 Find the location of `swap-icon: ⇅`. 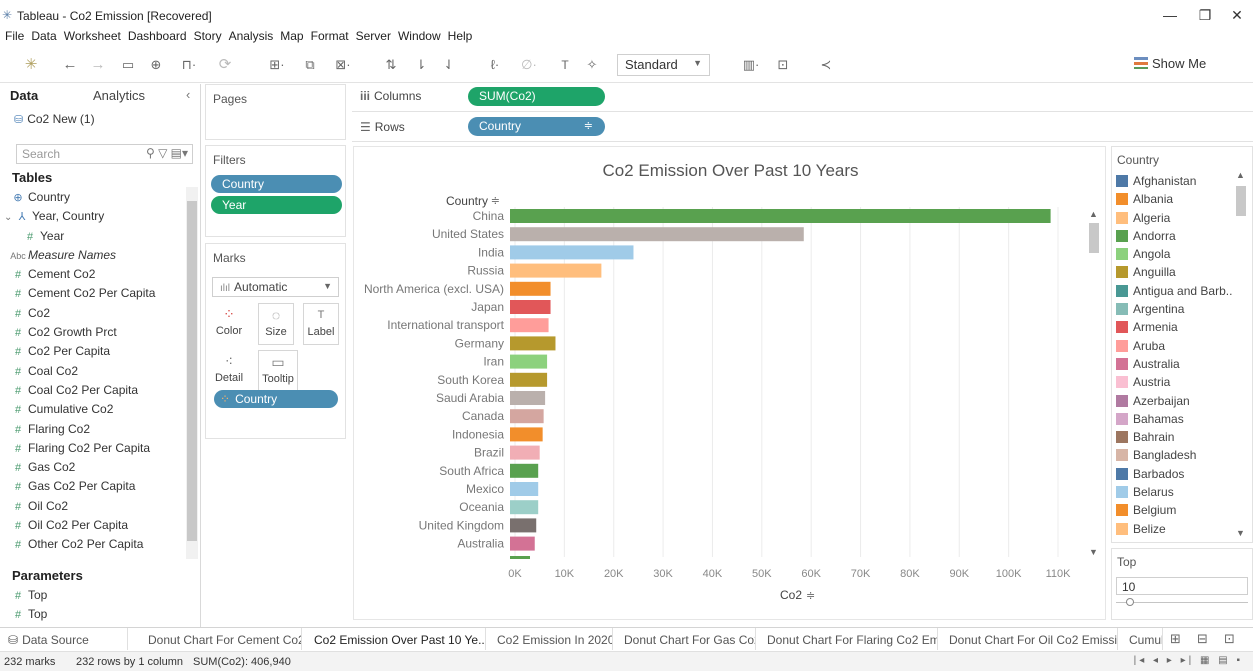

swap-icon: ⇅ is located at coordinates (391, 65).